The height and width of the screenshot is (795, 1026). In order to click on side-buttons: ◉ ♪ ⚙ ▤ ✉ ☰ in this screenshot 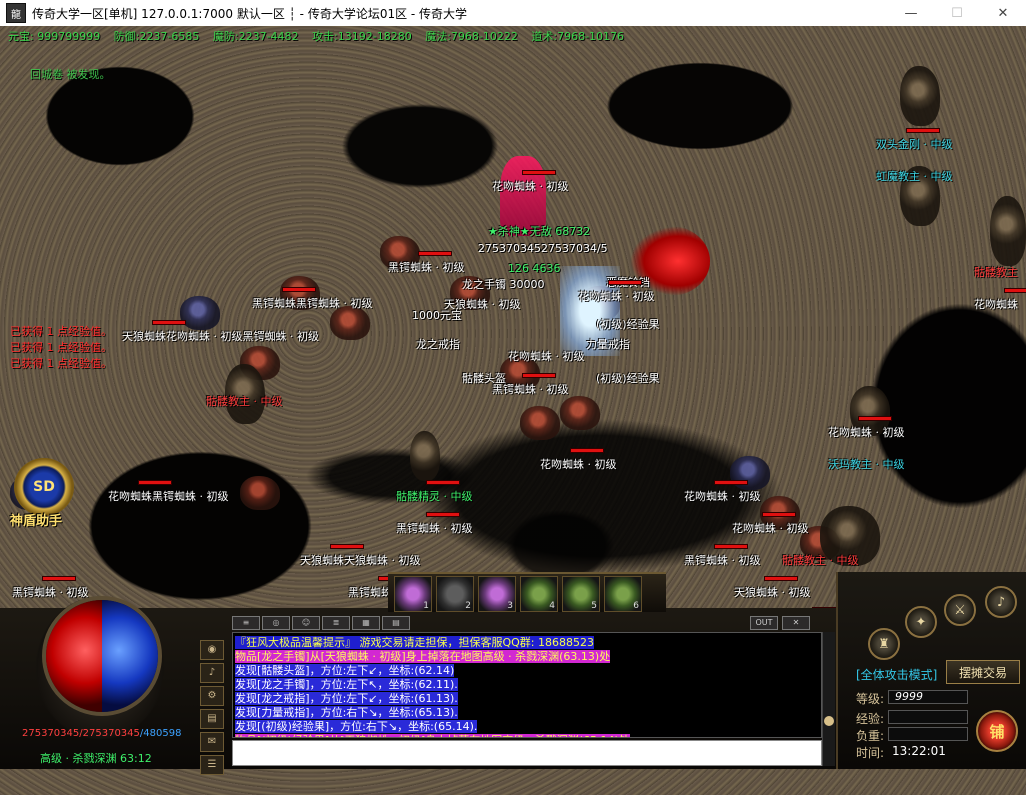, I will do `click(213, 707)`.